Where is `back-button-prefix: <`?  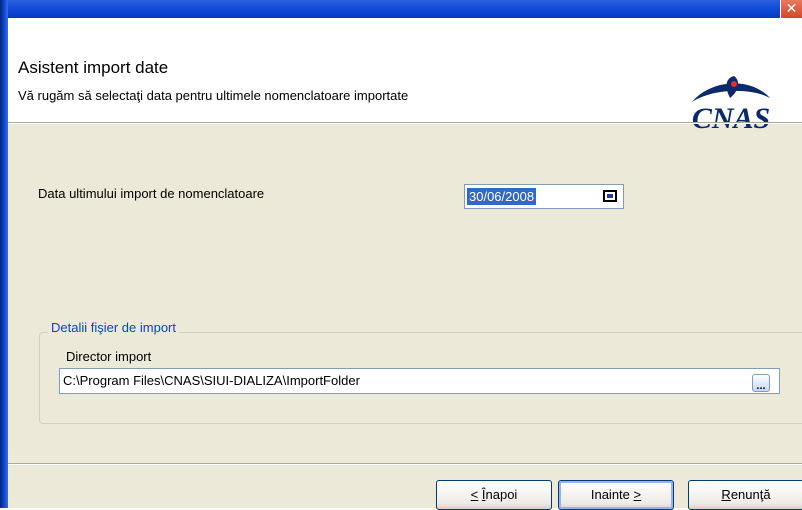
back-button-prefix: < is located at coordinates (474, 494).